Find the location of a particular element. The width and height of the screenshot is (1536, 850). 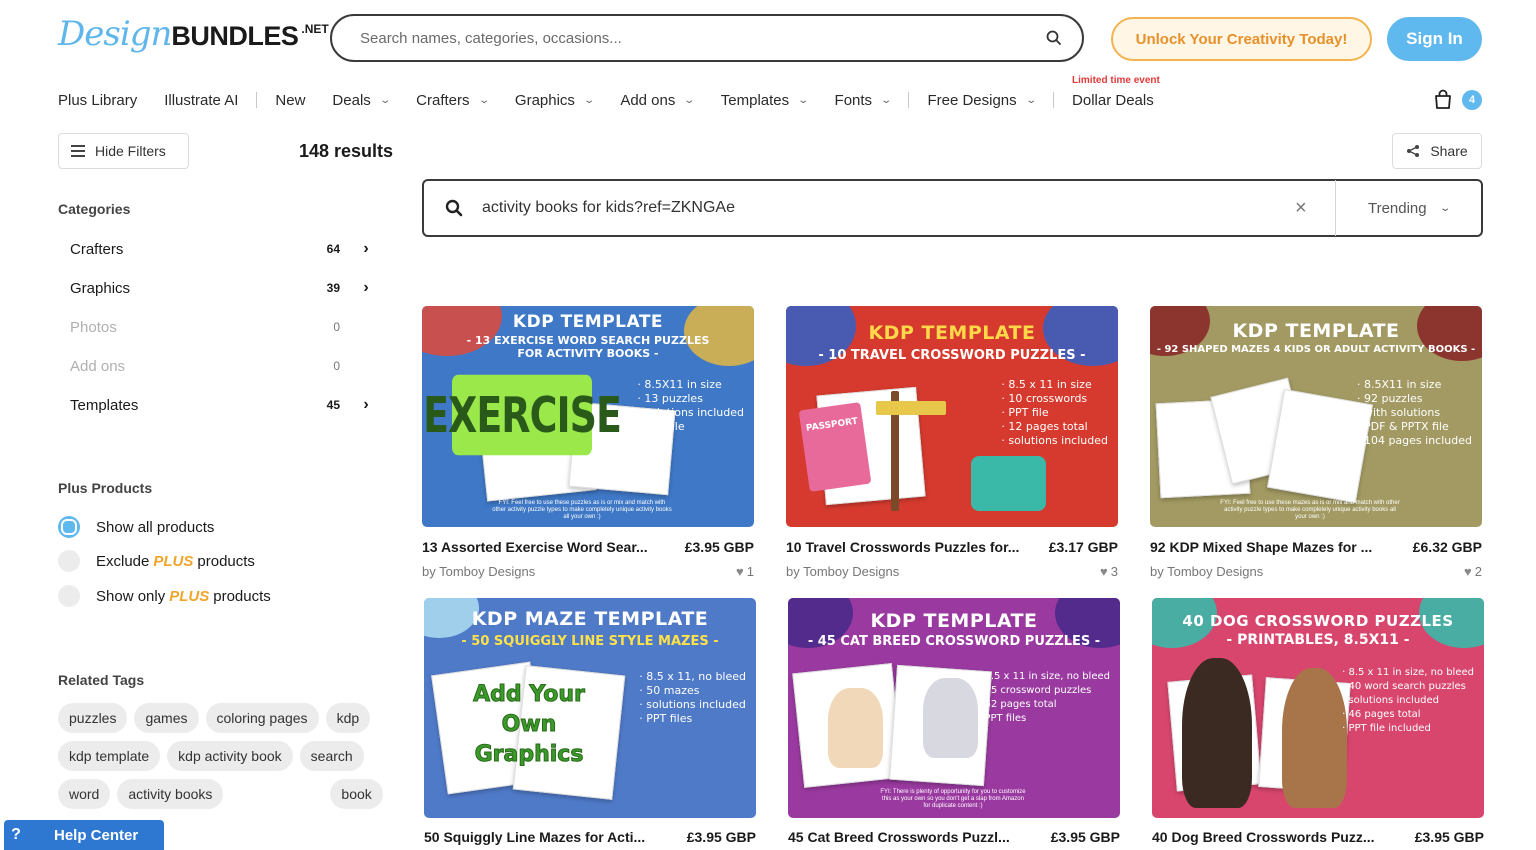

sort-dropdown: Trending ⌄ is located at coordinates (1408, 208).